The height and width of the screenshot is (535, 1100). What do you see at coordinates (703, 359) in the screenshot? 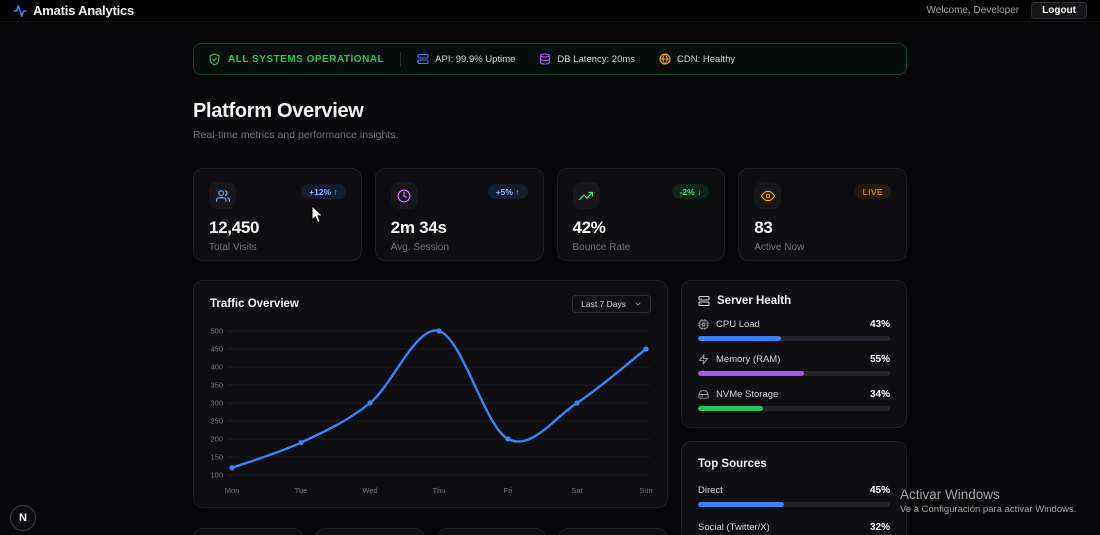
I see `zap-icon` at bounding box center [703, 359].